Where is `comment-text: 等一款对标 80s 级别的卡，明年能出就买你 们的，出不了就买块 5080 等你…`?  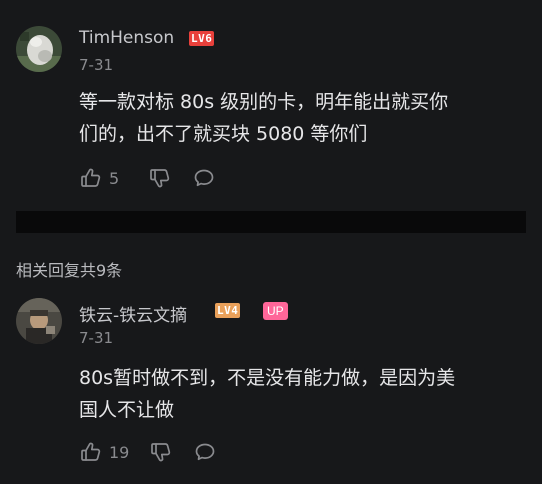 comment-text: 等一款对标 80s 级别的卡，明年能出就买你 们的，出不了就买块 5080 等你… is located at coordinates (301, 118).